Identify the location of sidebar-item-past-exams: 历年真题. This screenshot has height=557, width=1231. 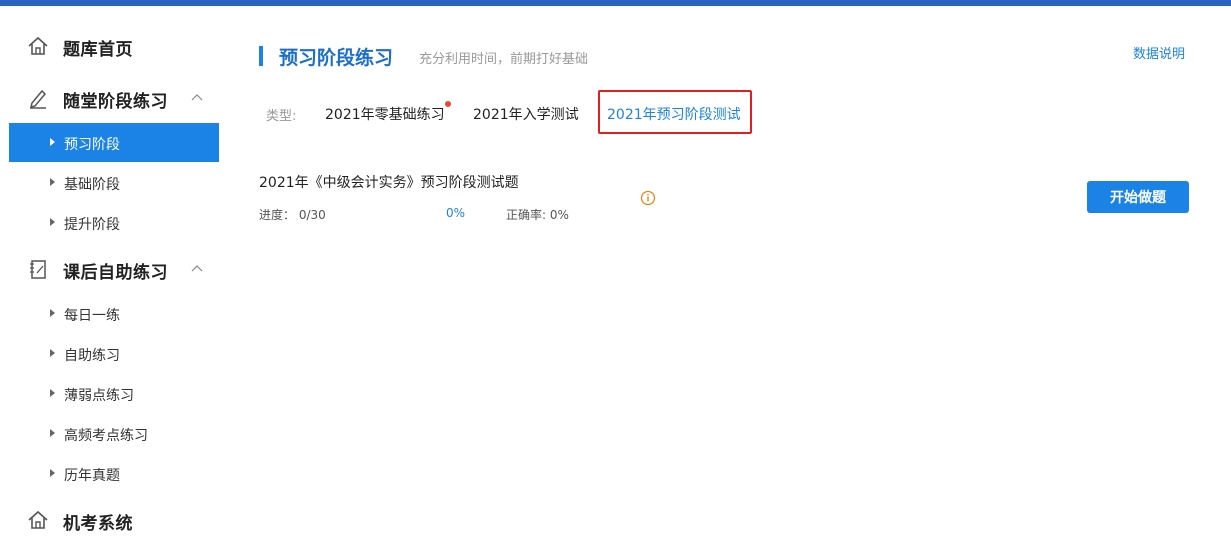
(114, 473).